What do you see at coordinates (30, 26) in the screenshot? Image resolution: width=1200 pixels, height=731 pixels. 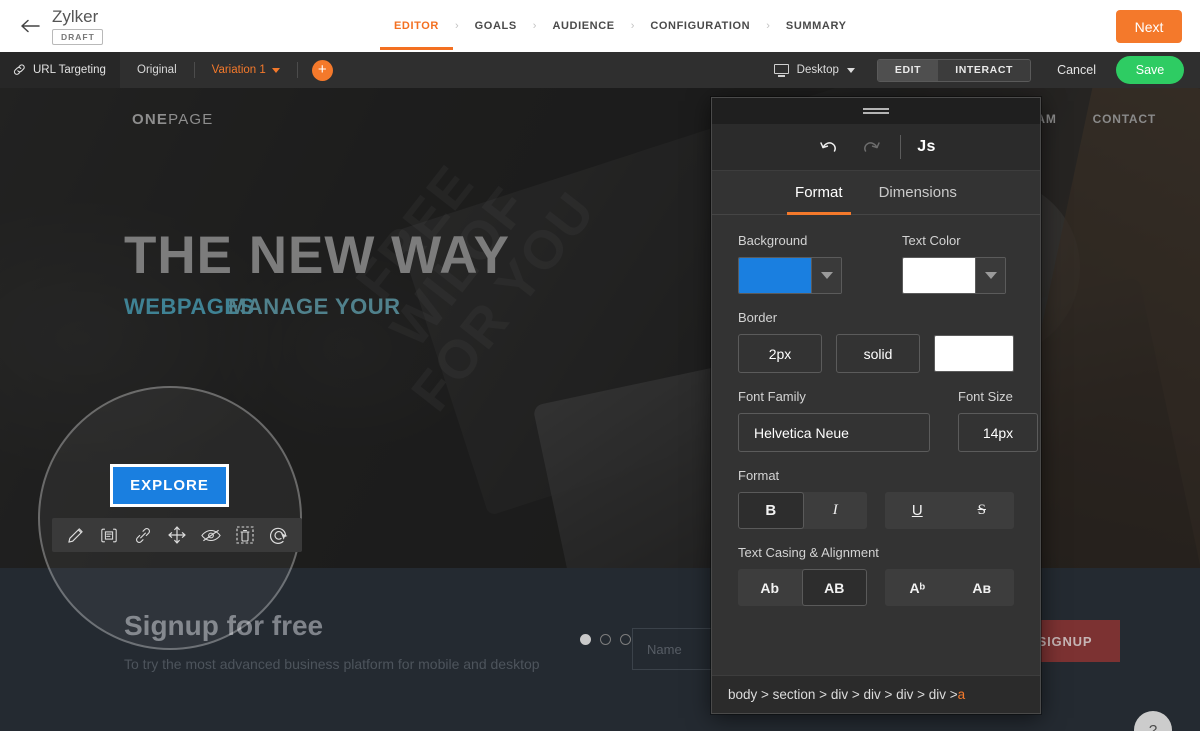 I see `back-arrow-icon` at bounding box center [30, 26].